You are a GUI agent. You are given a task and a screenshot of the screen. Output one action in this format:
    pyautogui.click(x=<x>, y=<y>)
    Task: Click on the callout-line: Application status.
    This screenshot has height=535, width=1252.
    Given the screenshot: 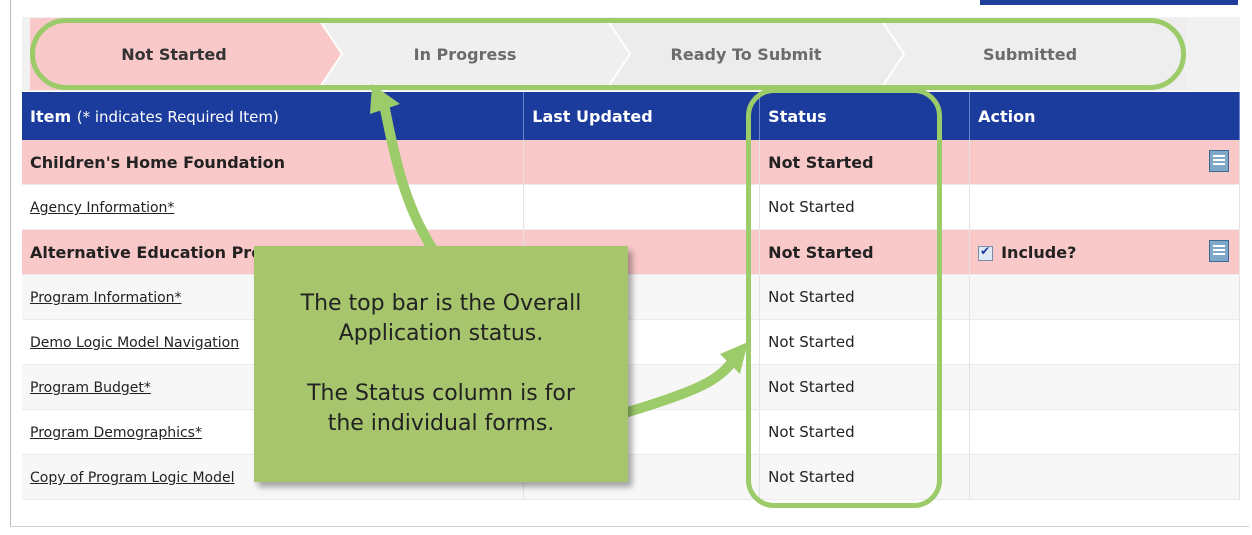 What is the action you would take?
    pyautogui.click(x=441, y=333)
    